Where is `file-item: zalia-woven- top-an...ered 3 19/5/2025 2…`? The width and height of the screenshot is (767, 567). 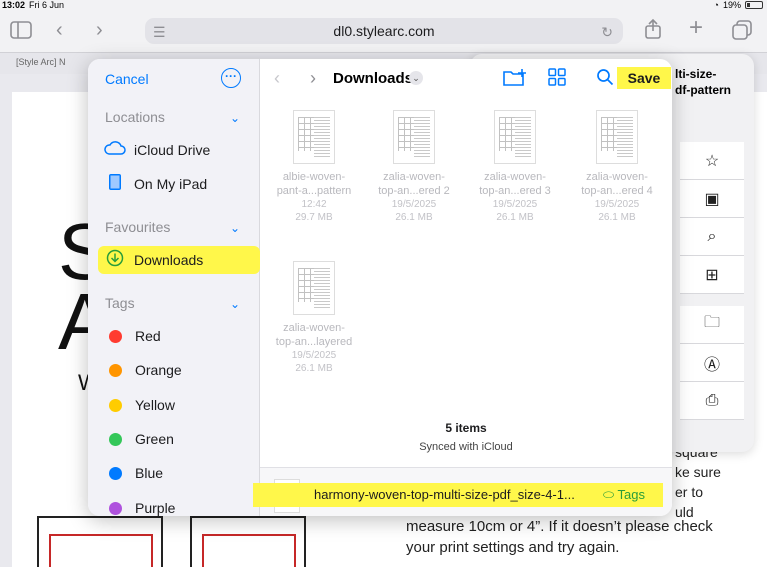
file-item: zalia-woven- top-an...ered 3 19/5/2025 2… is located at coordinates (515, 167).